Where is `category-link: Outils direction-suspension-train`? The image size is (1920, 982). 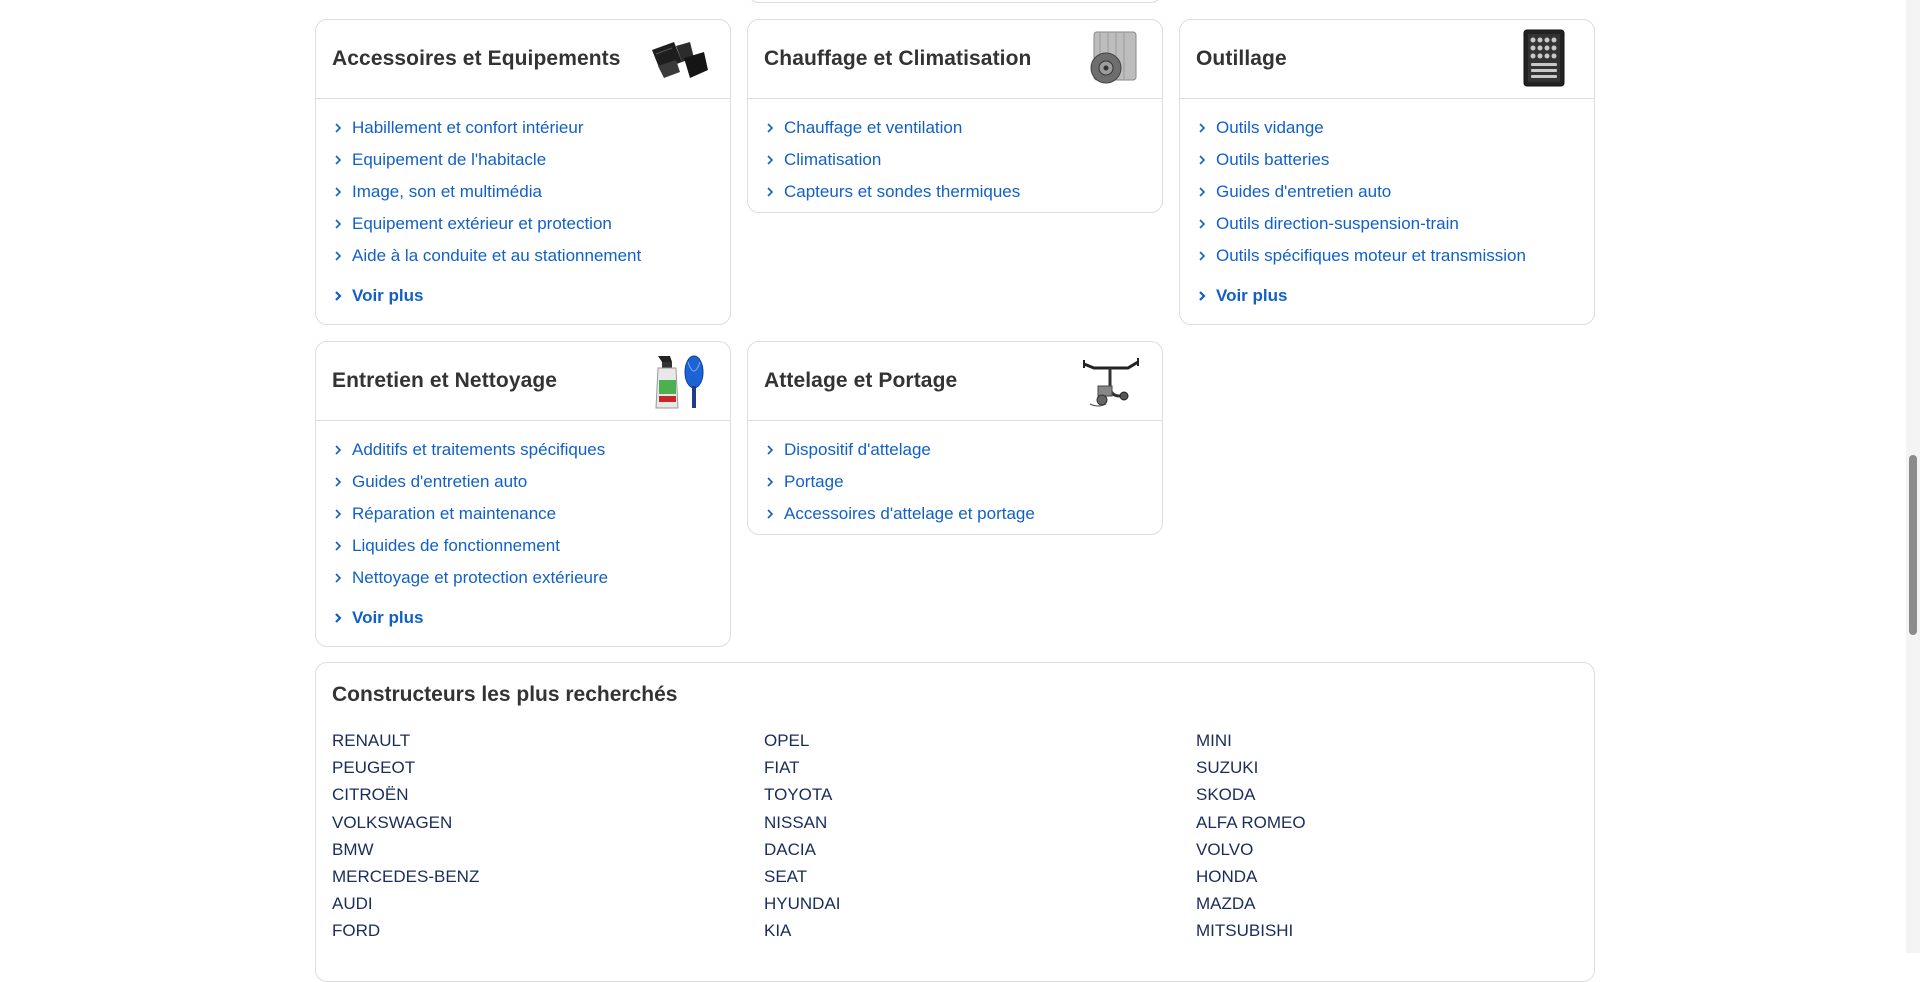 category-link: Outils direction-suspension-train is located at coordinates (1395, 224).